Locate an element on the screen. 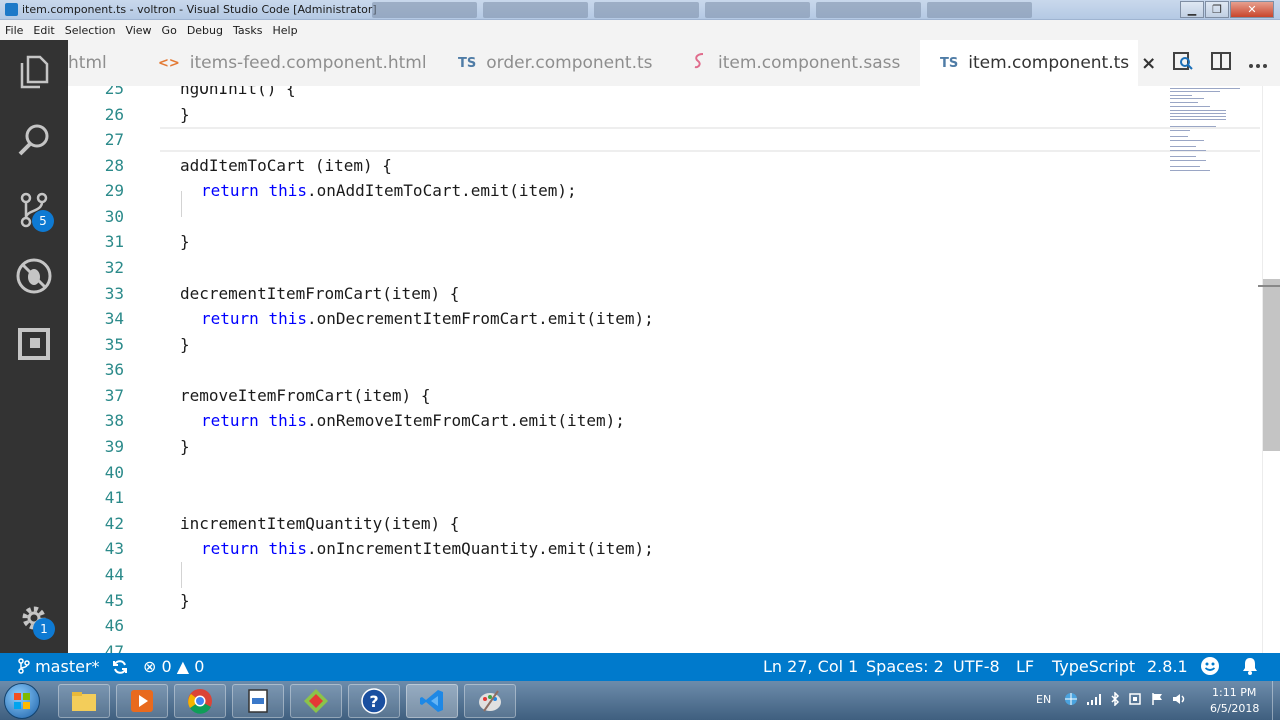 Image resolution: width=1280 pixels, height=722 pixels. notifications-bell-icon is located at coordinates (1250, 667).